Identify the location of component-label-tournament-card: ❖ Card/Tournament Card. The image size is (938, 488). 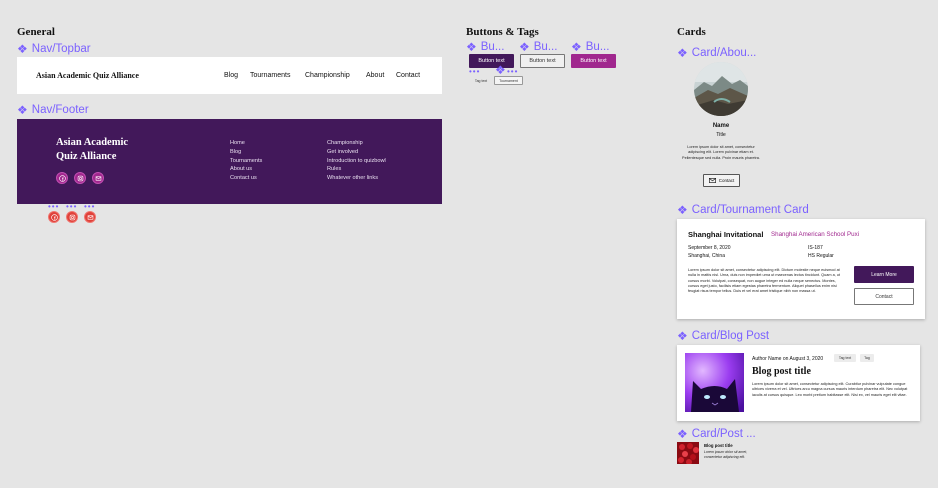
(743, 210).